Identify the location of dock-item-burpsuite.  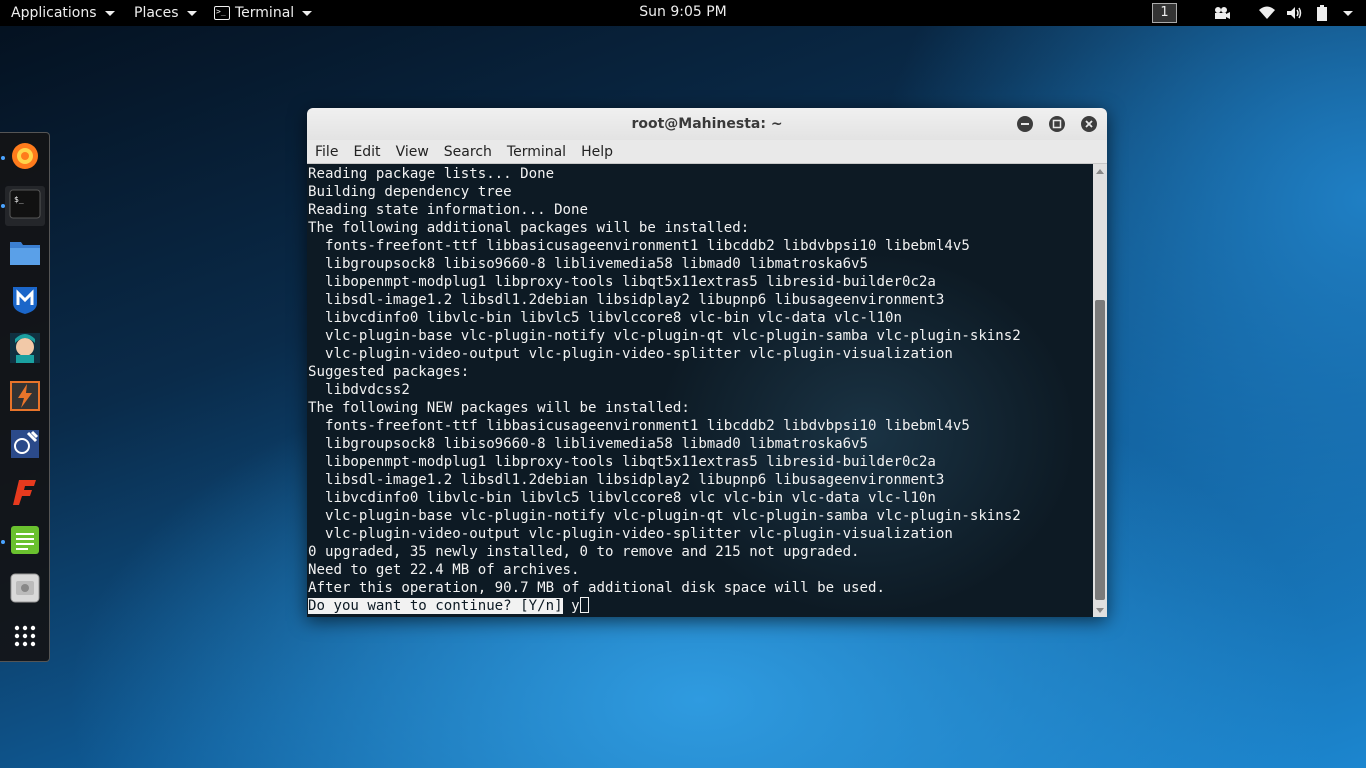
(25, 398).